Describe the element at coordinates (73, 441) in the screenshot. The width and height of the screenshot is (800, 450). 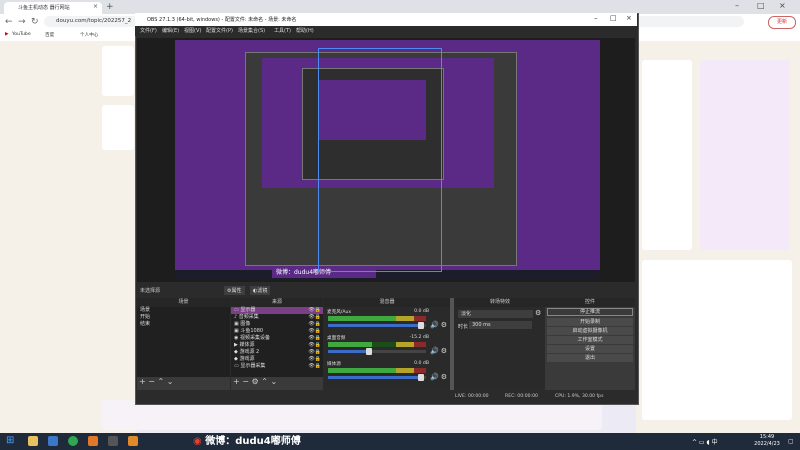
I see `chrome-icon` at that location.